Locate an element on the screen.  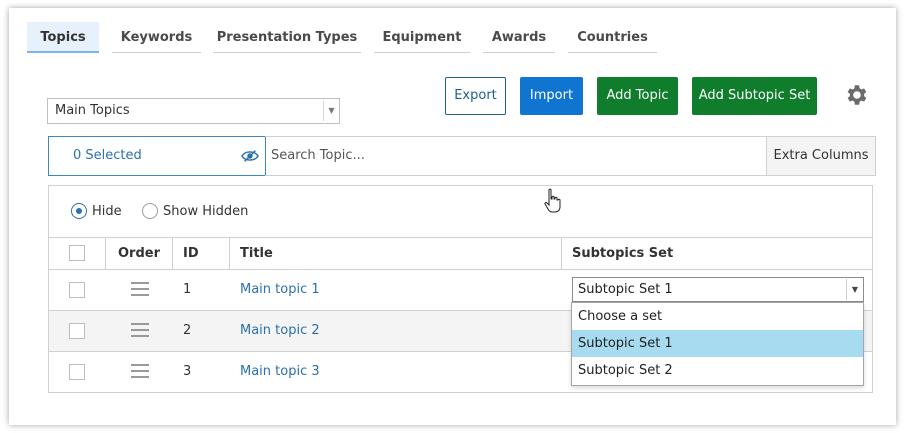
selected-count-box: 0 Selected is located at coordinates (157, 156).